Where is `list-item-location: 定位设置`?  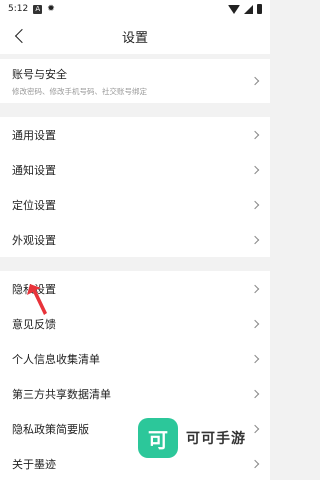 list-item-location: 定位设置 is located at coordinates (135, 204).